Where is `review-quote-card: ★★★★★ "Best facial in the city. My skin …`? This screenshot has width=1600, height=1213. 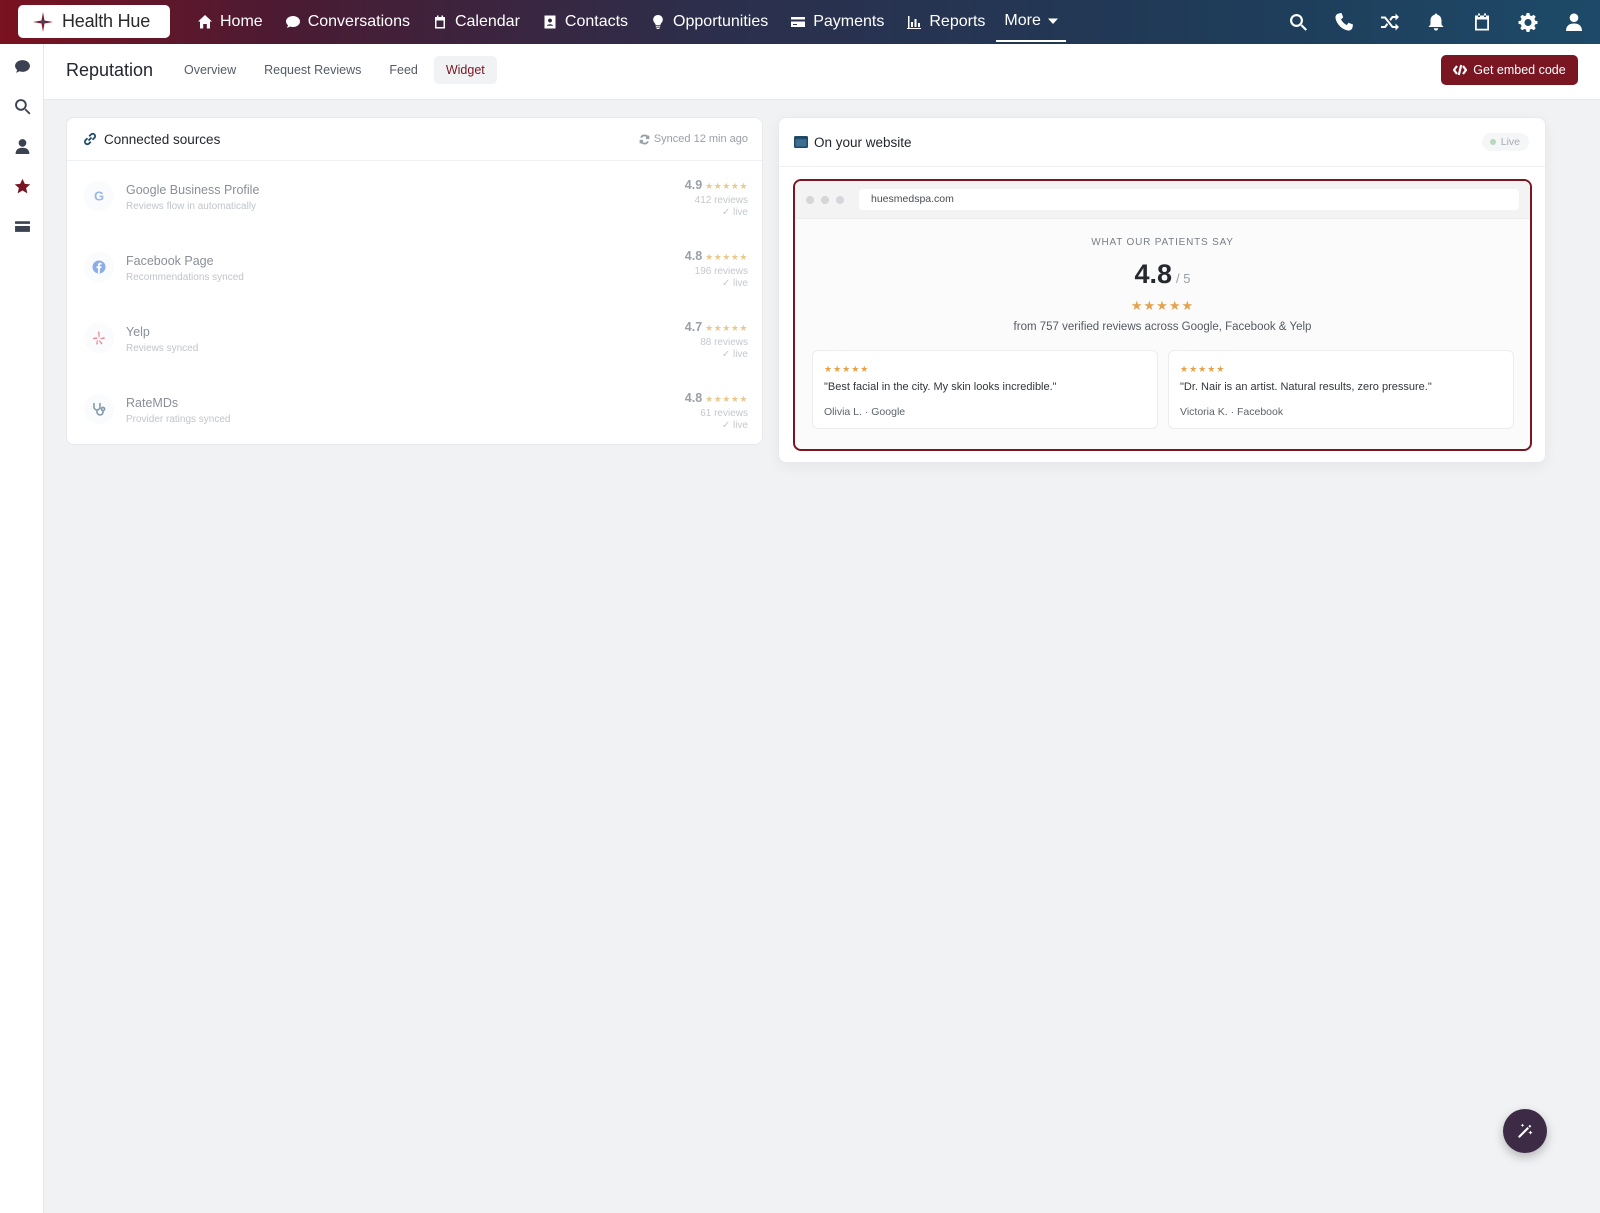
review-quote-card: ★★★★★ "Best facial in the city. My skin … is located at coordinates (985, 389).